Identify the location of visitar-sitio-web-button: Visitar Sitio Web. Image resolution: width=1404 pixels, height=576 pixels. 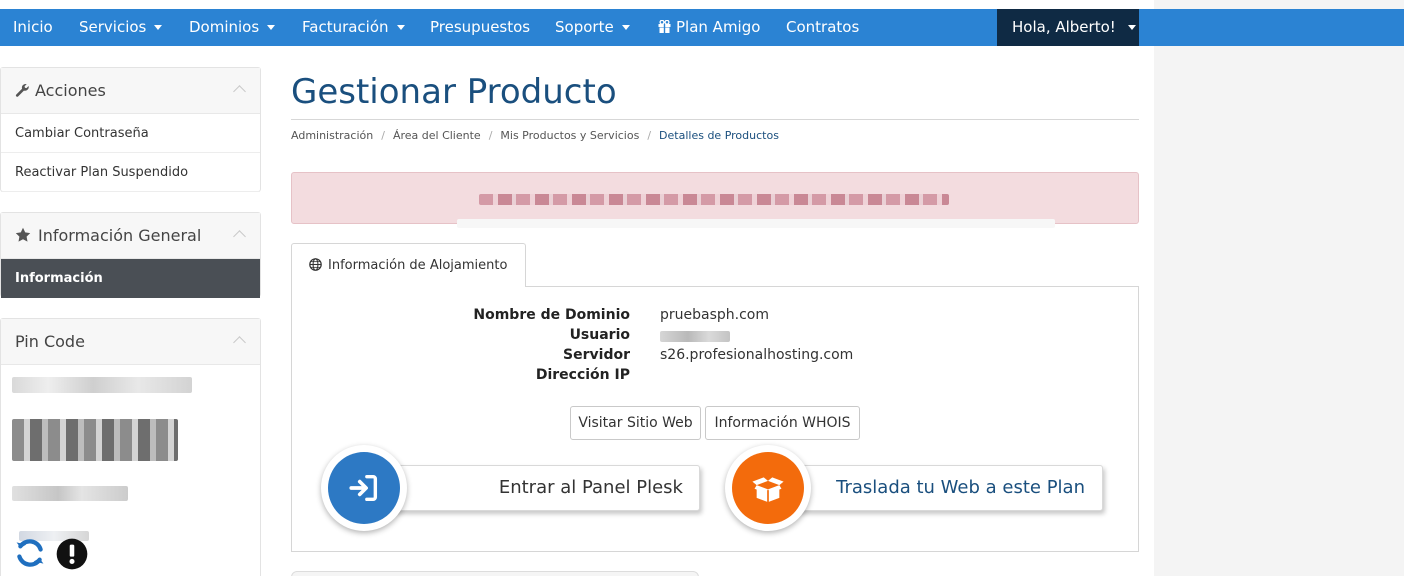
(635, 423).